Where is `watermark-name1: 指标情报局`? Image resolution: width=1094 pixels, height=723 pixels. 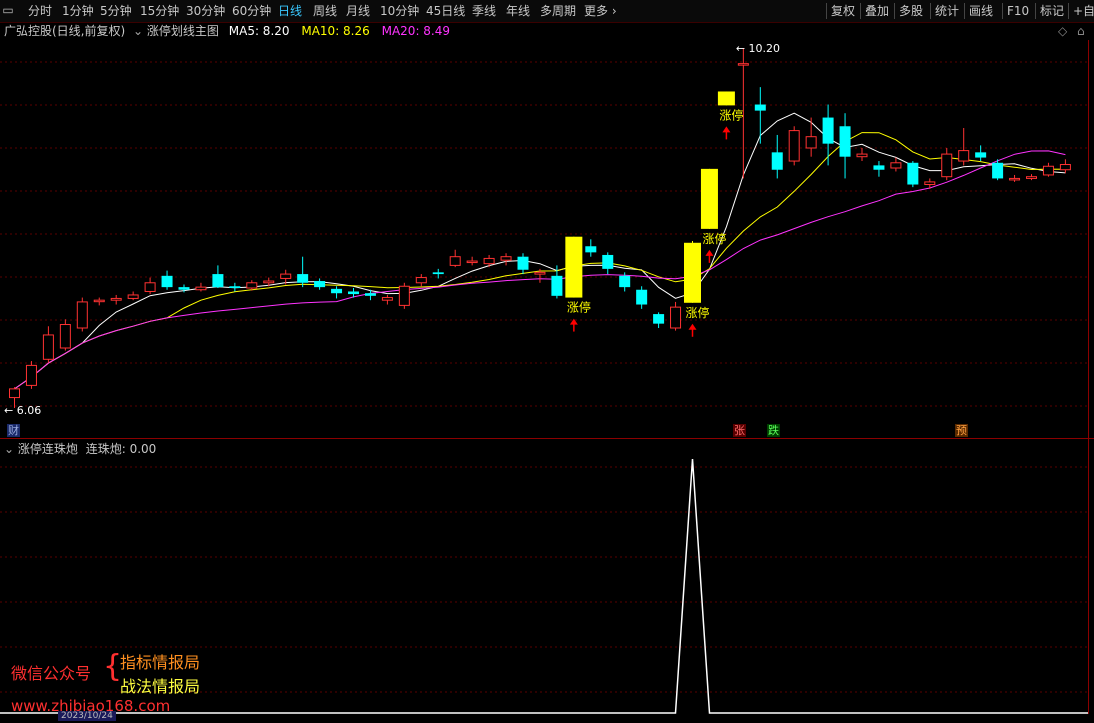 watermark-name1: 指标情报局 is located at coordinates (160, 662).